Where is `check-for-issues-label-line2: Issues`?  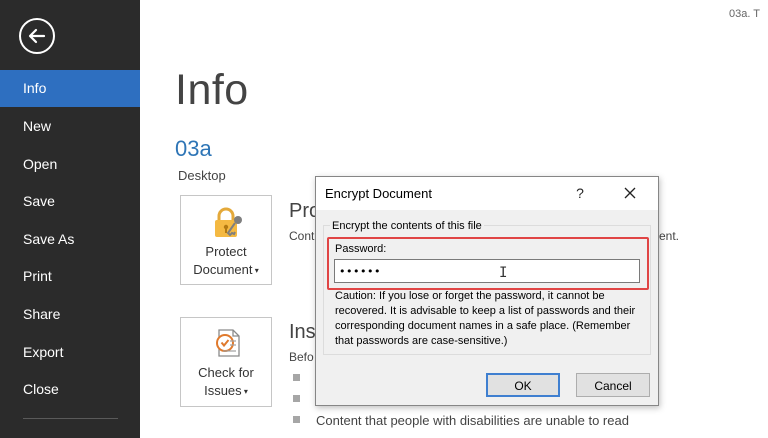 check-for-issues-label-line2: Issues is located at coordinates (223, 390).